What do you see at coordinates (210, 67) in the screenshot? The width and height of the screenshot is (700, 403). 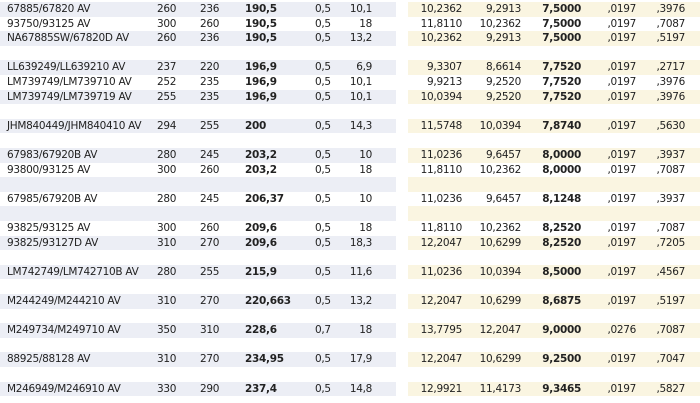 I see `cell-d: 220` at bounding box center [210, 67].